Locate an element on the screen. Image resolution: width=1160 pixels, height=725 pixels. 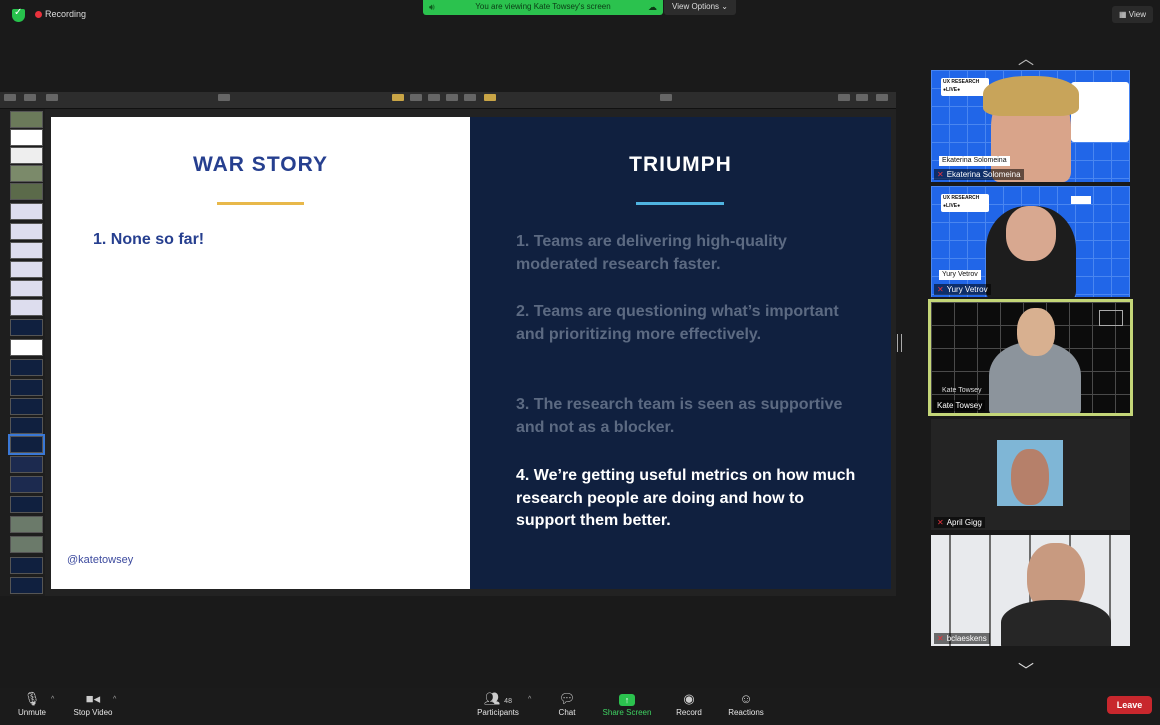
participant-tile: ✕ April Gigg is located at coordinates (1030, 474).